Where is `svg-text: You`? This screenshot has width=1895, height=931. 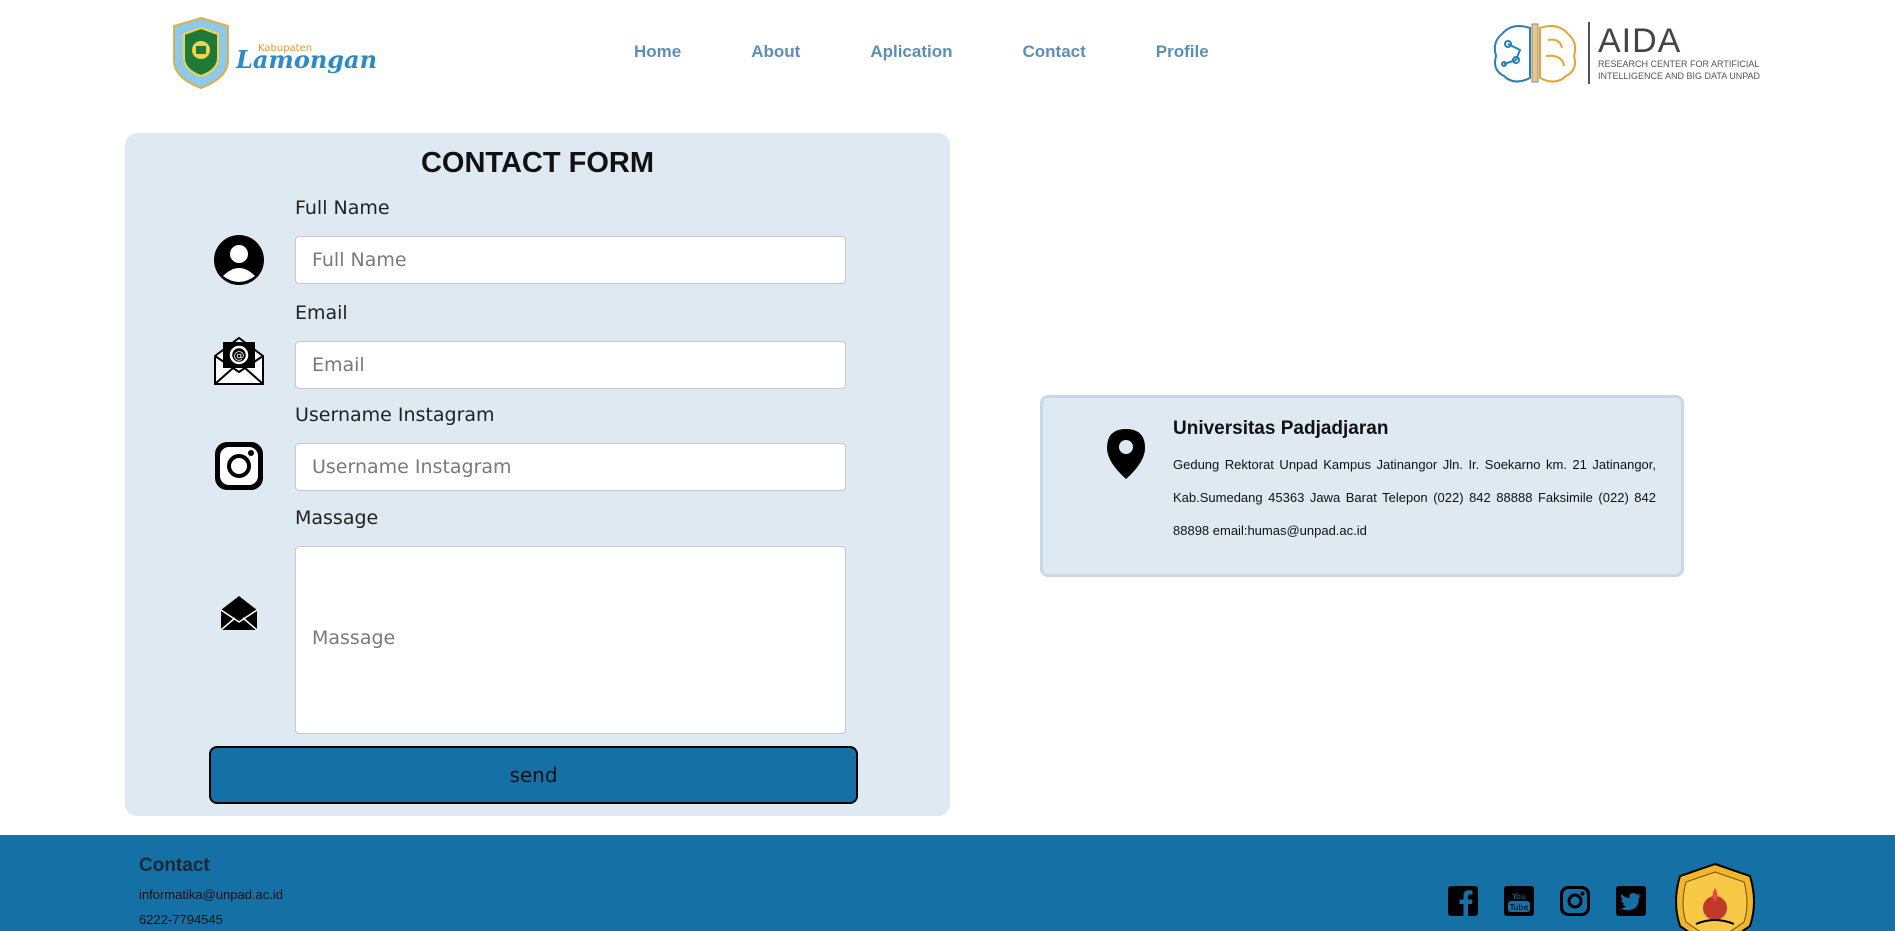 svg-text: You is located at coordinates (1518, 896).